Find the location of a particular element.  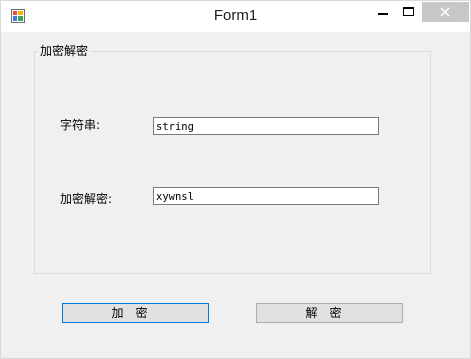

maximize-icon is located at coordinates (408, 11).